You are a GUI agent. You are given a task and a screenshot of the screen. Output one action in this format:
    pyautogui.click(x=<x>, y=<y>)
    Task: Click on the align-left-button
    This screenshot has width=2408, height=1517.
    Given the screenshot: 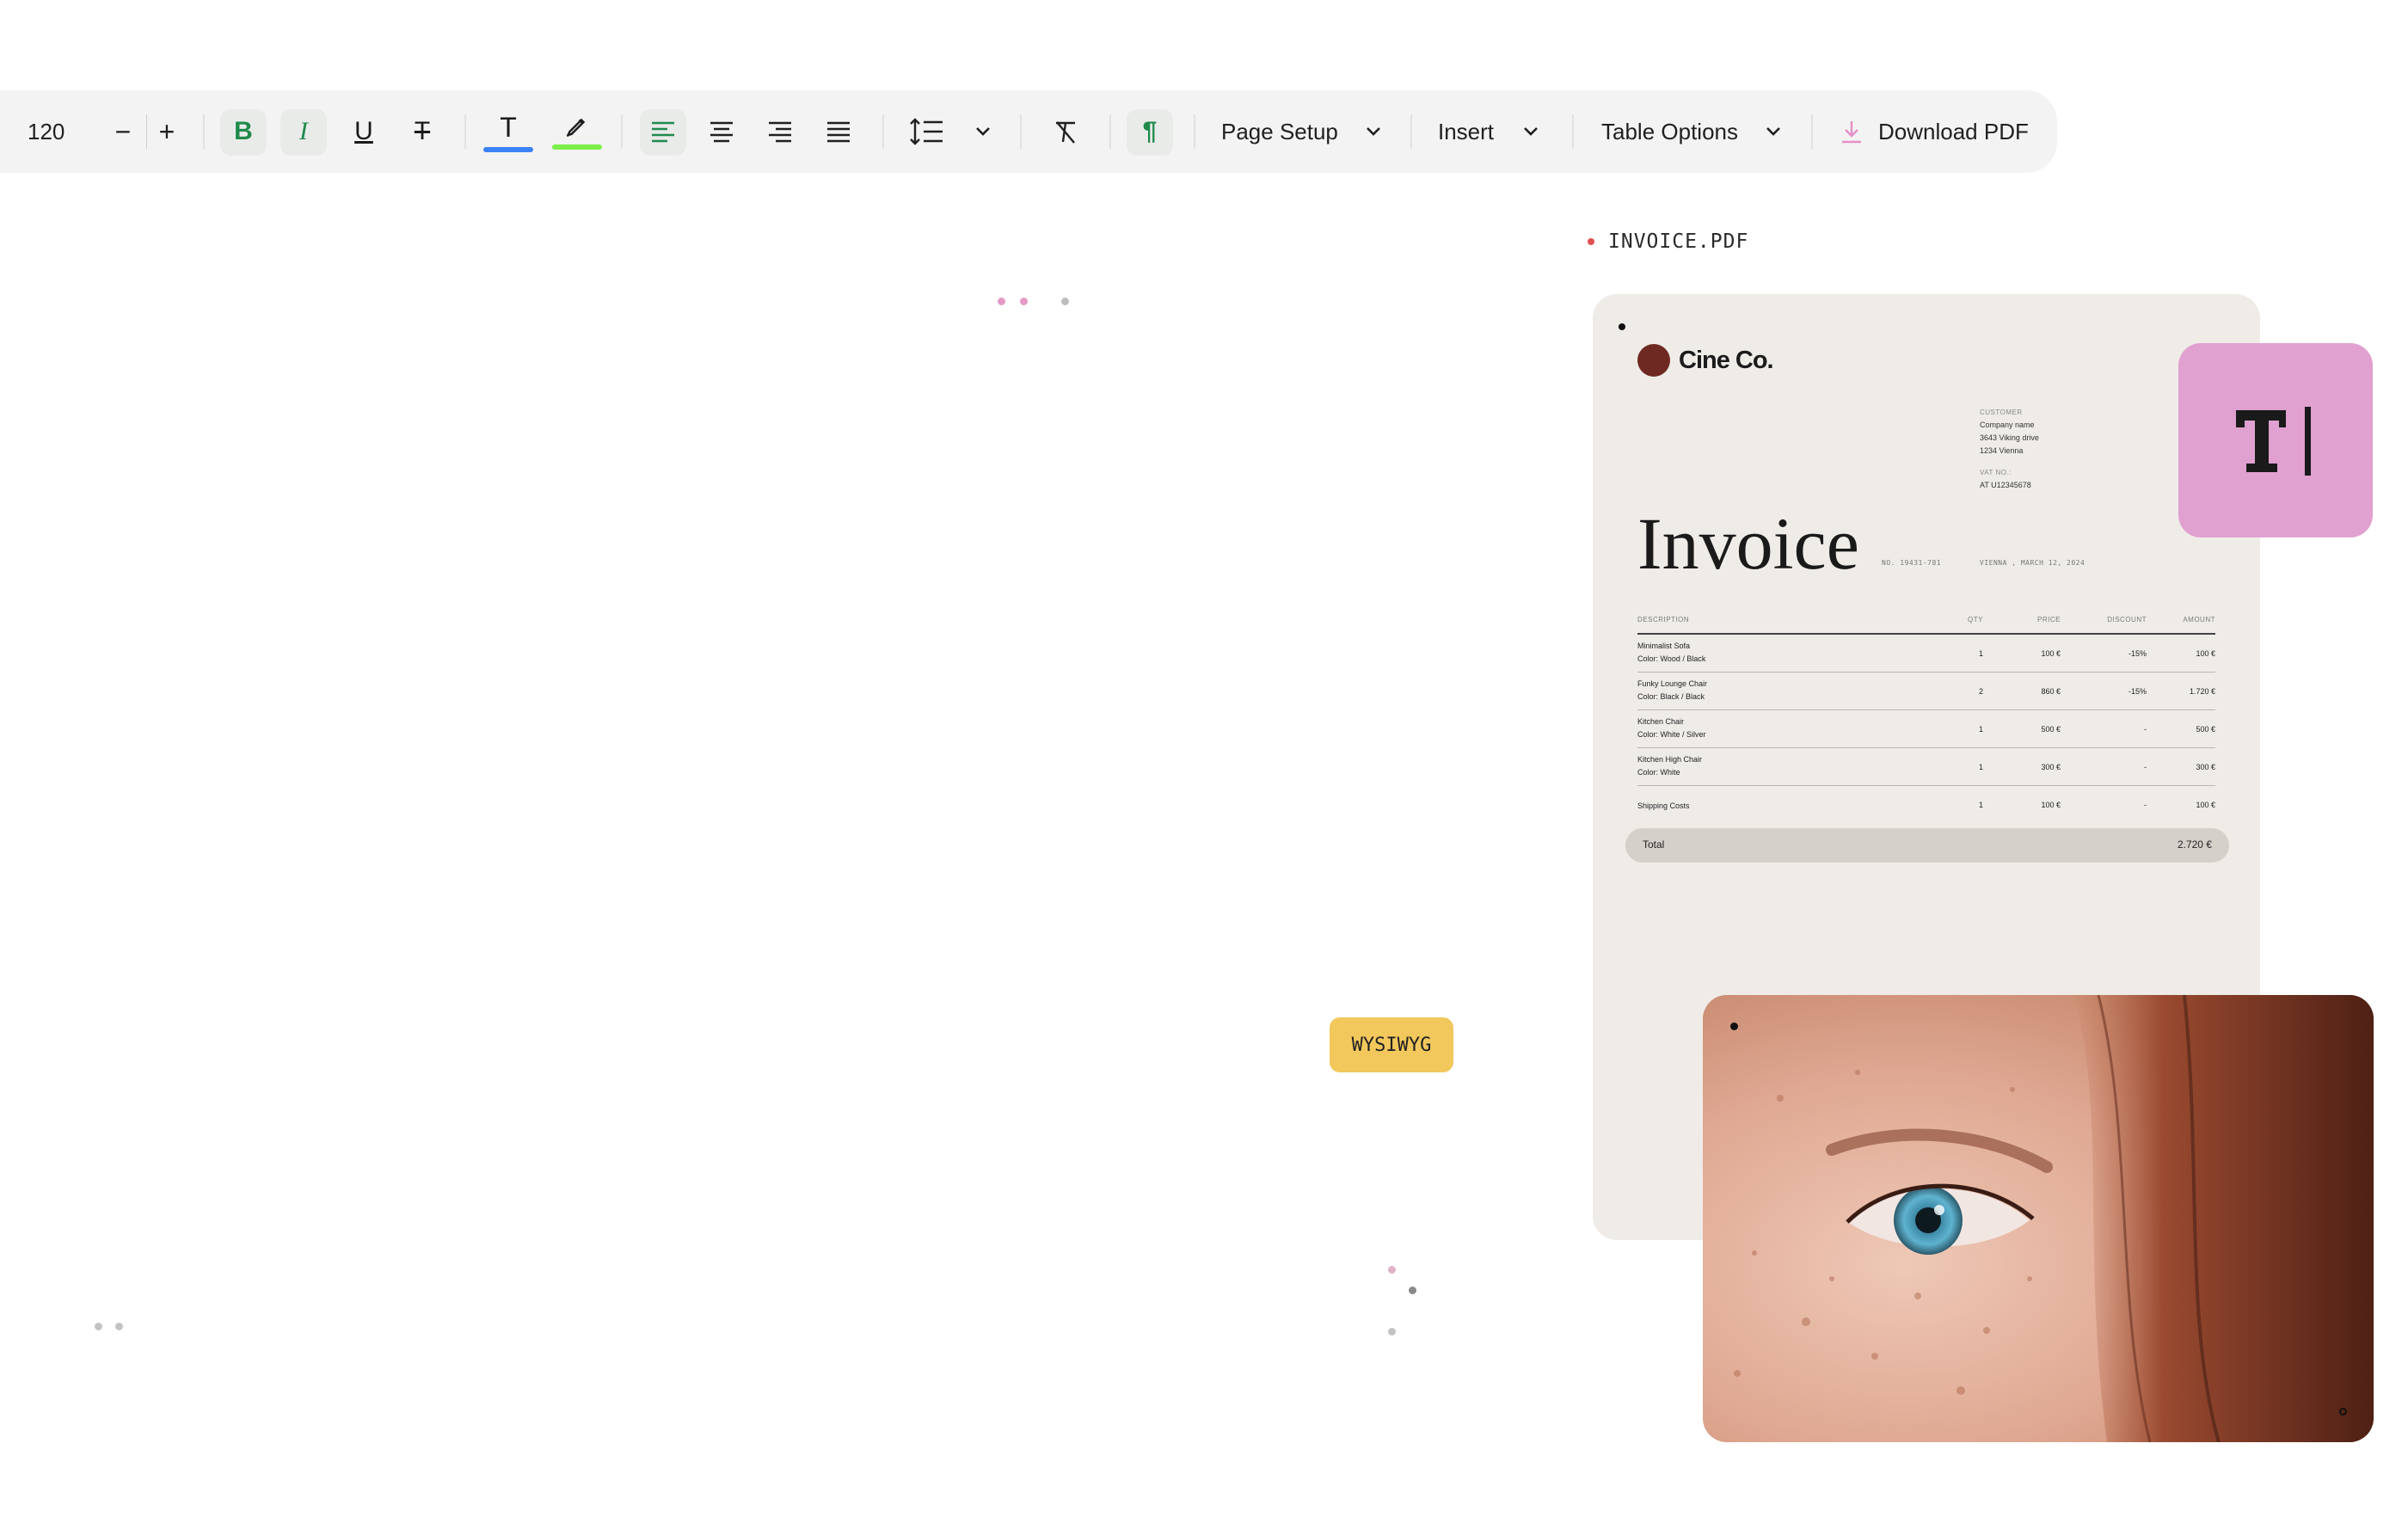 What is the action you would take?
    pyautogui.click(x=663, y=131)
    